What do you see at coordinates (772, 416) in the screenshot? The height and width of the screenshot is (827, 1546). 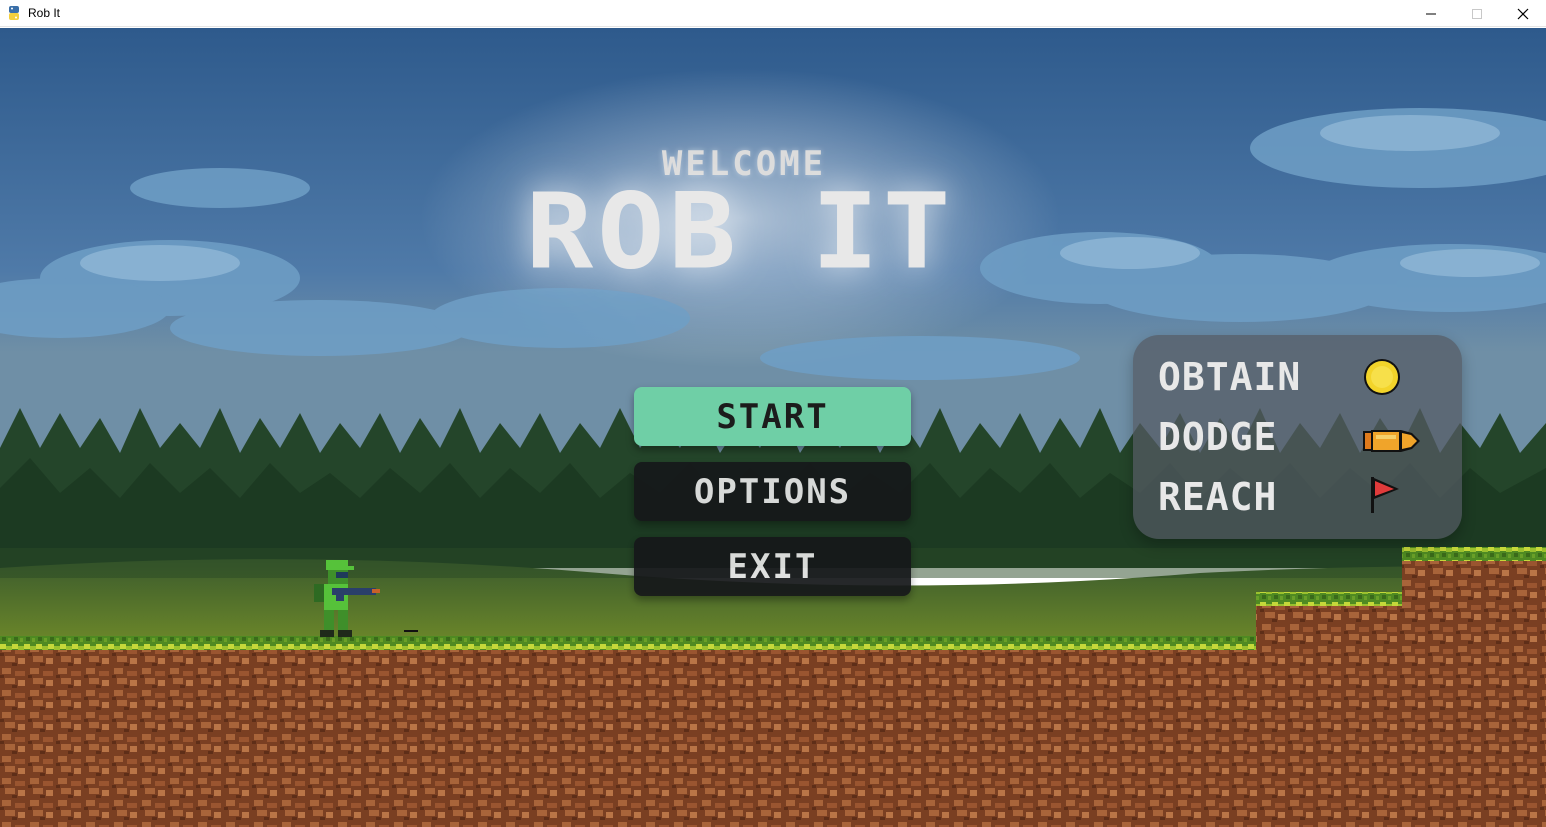 I see `start-button: START` at bounding box center [772, 416].